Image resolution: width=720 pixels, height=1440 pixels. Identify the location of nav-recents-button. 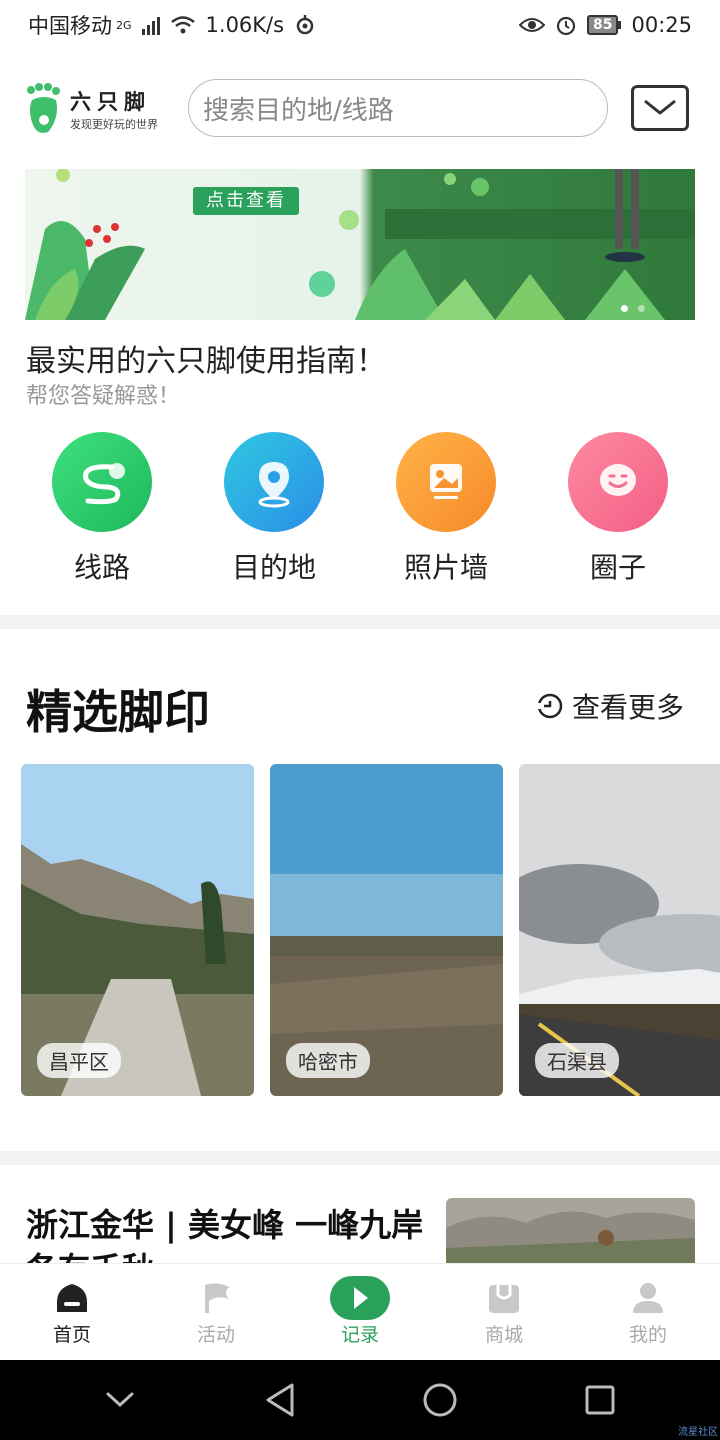
(600, 1400).